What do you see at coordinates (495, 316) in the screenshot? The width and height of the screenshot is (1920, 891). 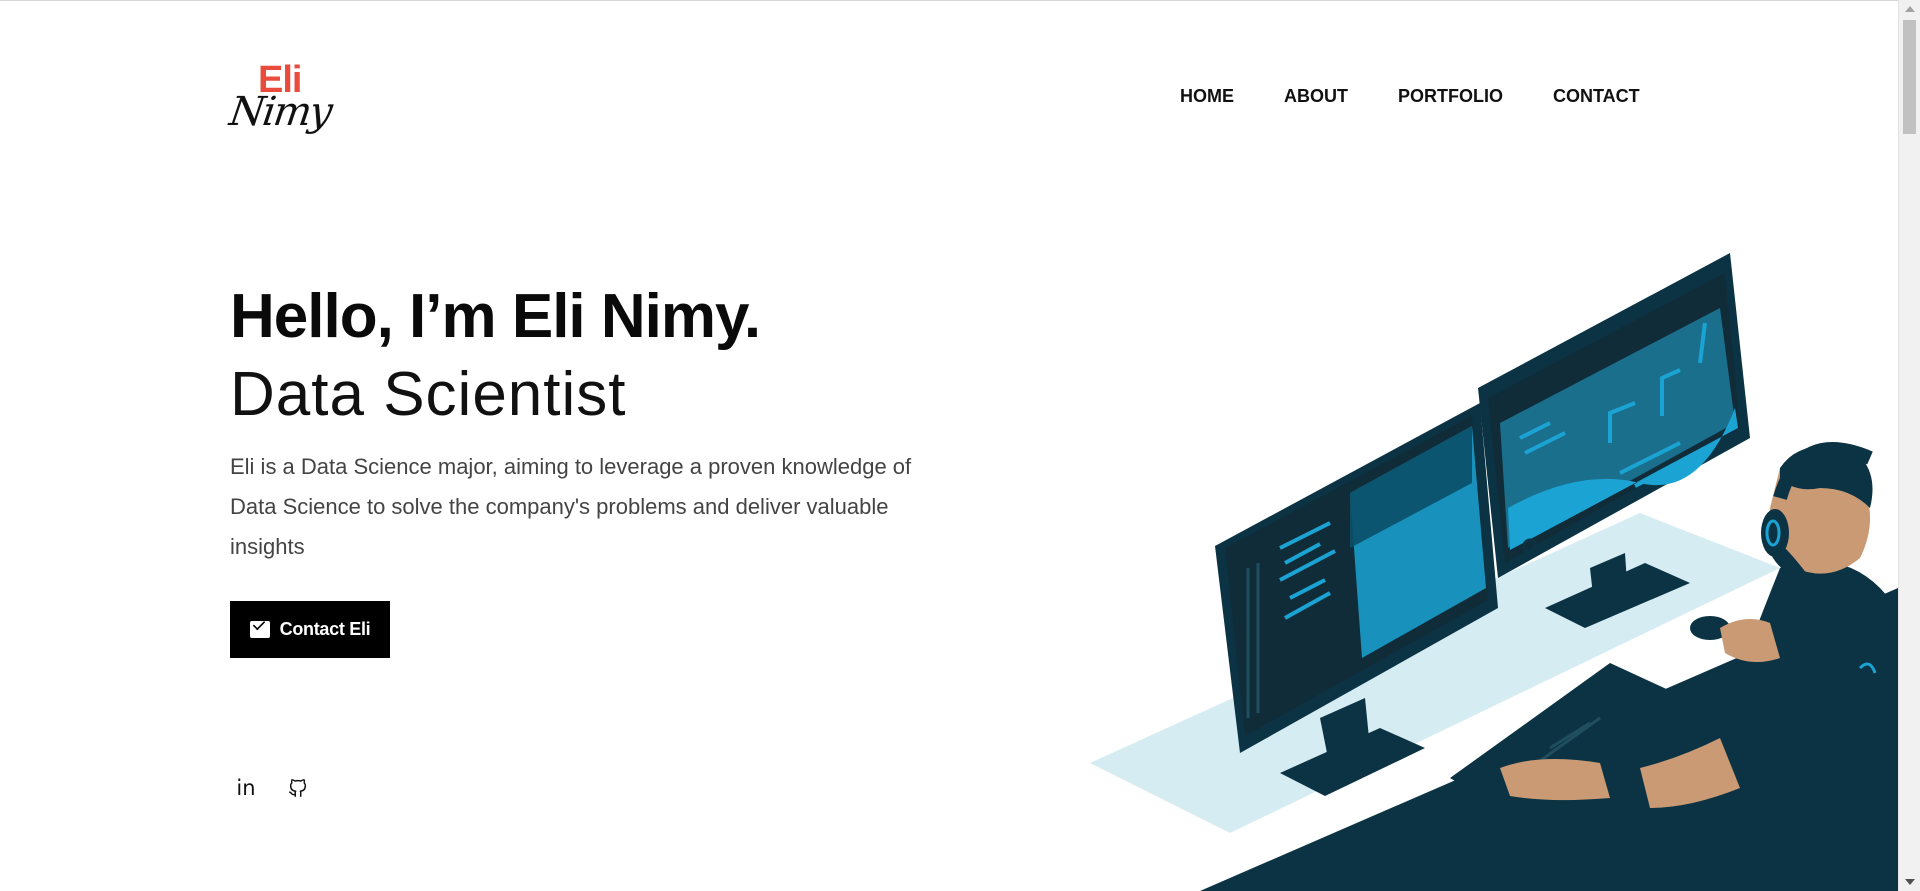 I see `hero-title: Hello, I’m Eli Nimy.` at bounding box center [495, 316].